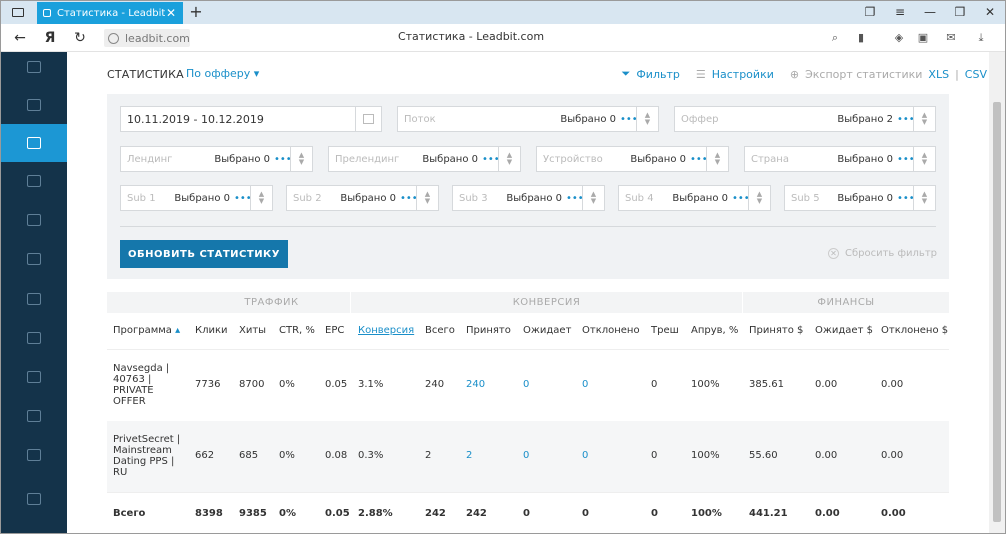 The height and width of the screenshot is (534, 1006). Describe the element at coordinates (860, 198) in the screenshot. I see `filter-sub5: Sub 5 Выбрано 0 ••• ▲ ▼` at that location.